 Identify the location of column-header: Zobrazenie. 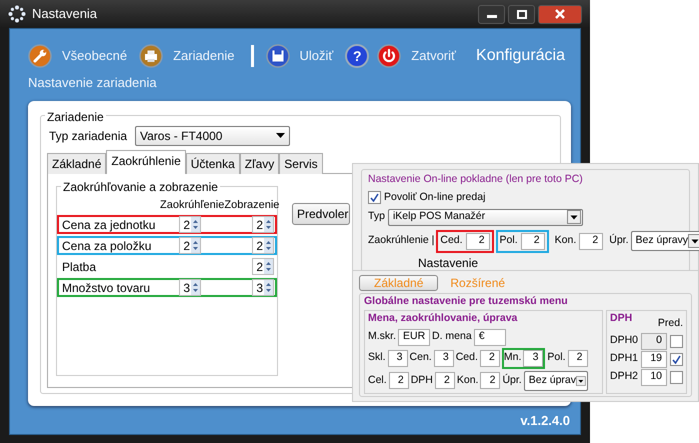
(252, 205).